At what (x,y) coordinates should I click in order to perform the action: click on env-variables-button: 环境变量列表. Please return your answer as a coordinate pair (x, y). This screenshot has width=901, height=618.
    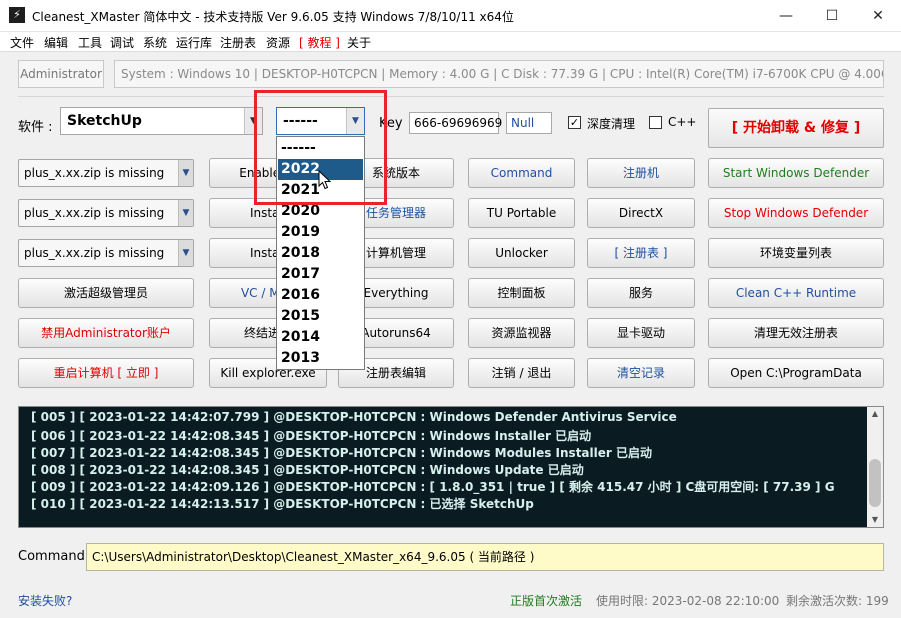
    Looking at the image, I should click on (796, 253).